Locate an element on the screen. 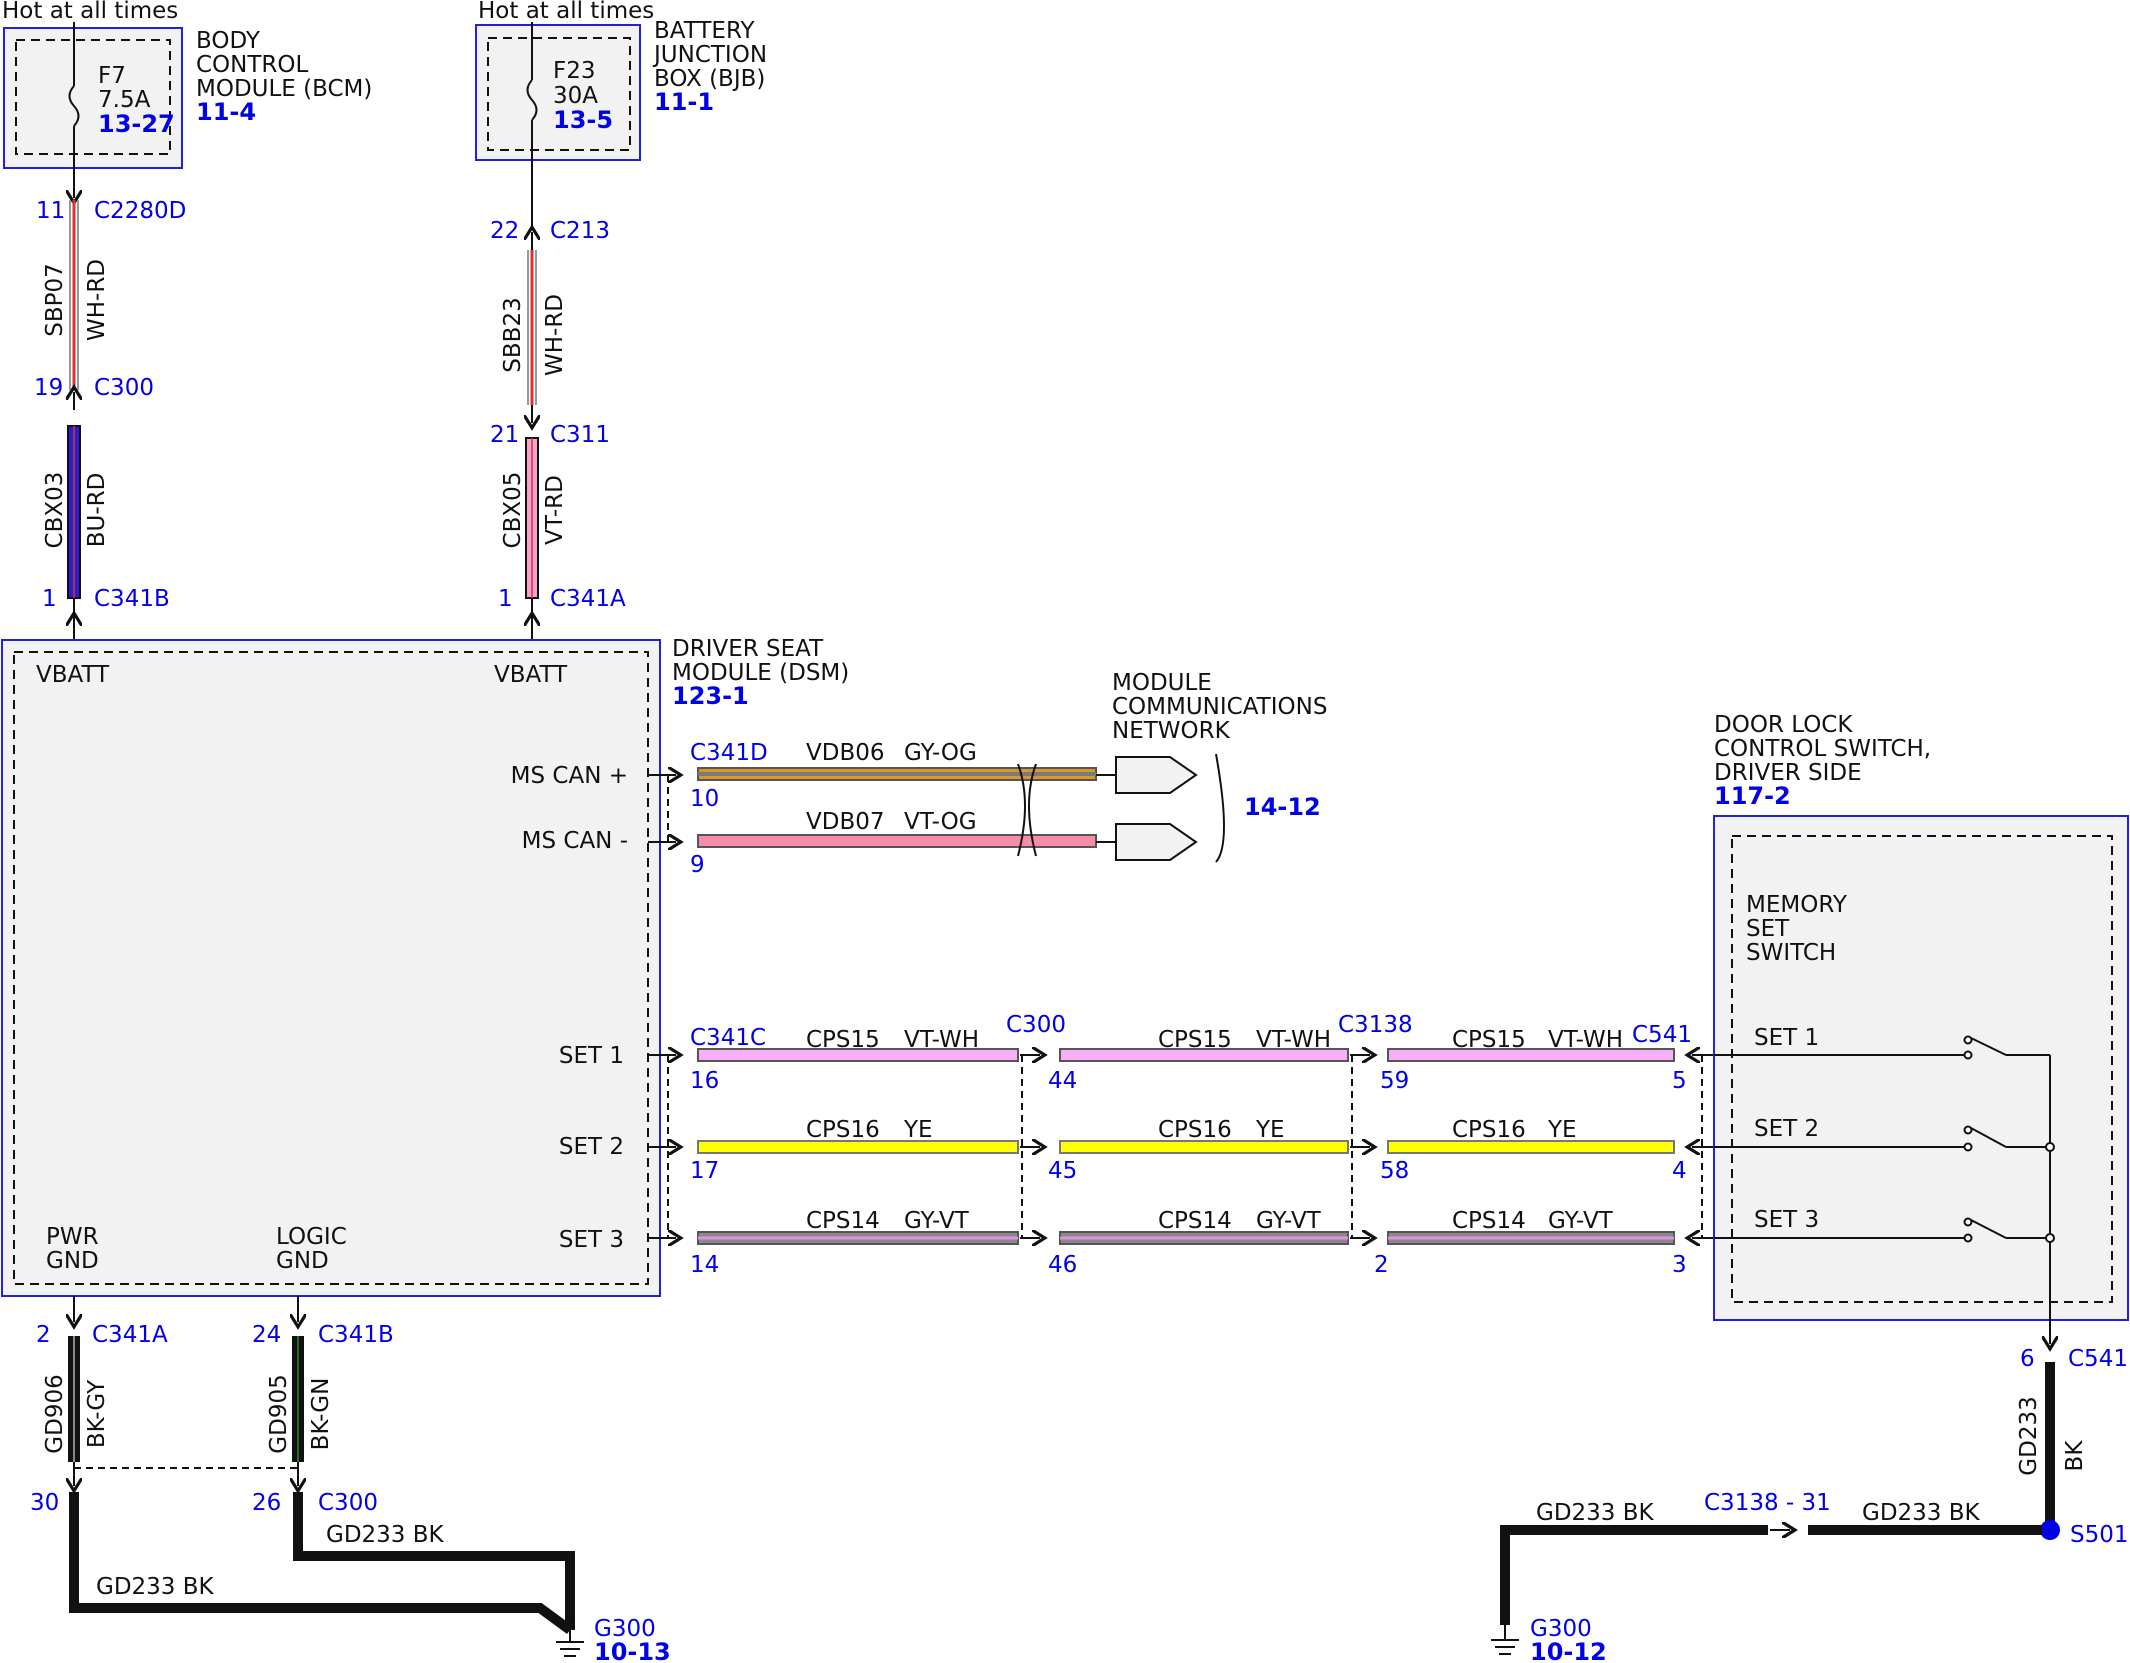  door-switch-ref-link: 117-2 is located at coordinates (1752, 796).